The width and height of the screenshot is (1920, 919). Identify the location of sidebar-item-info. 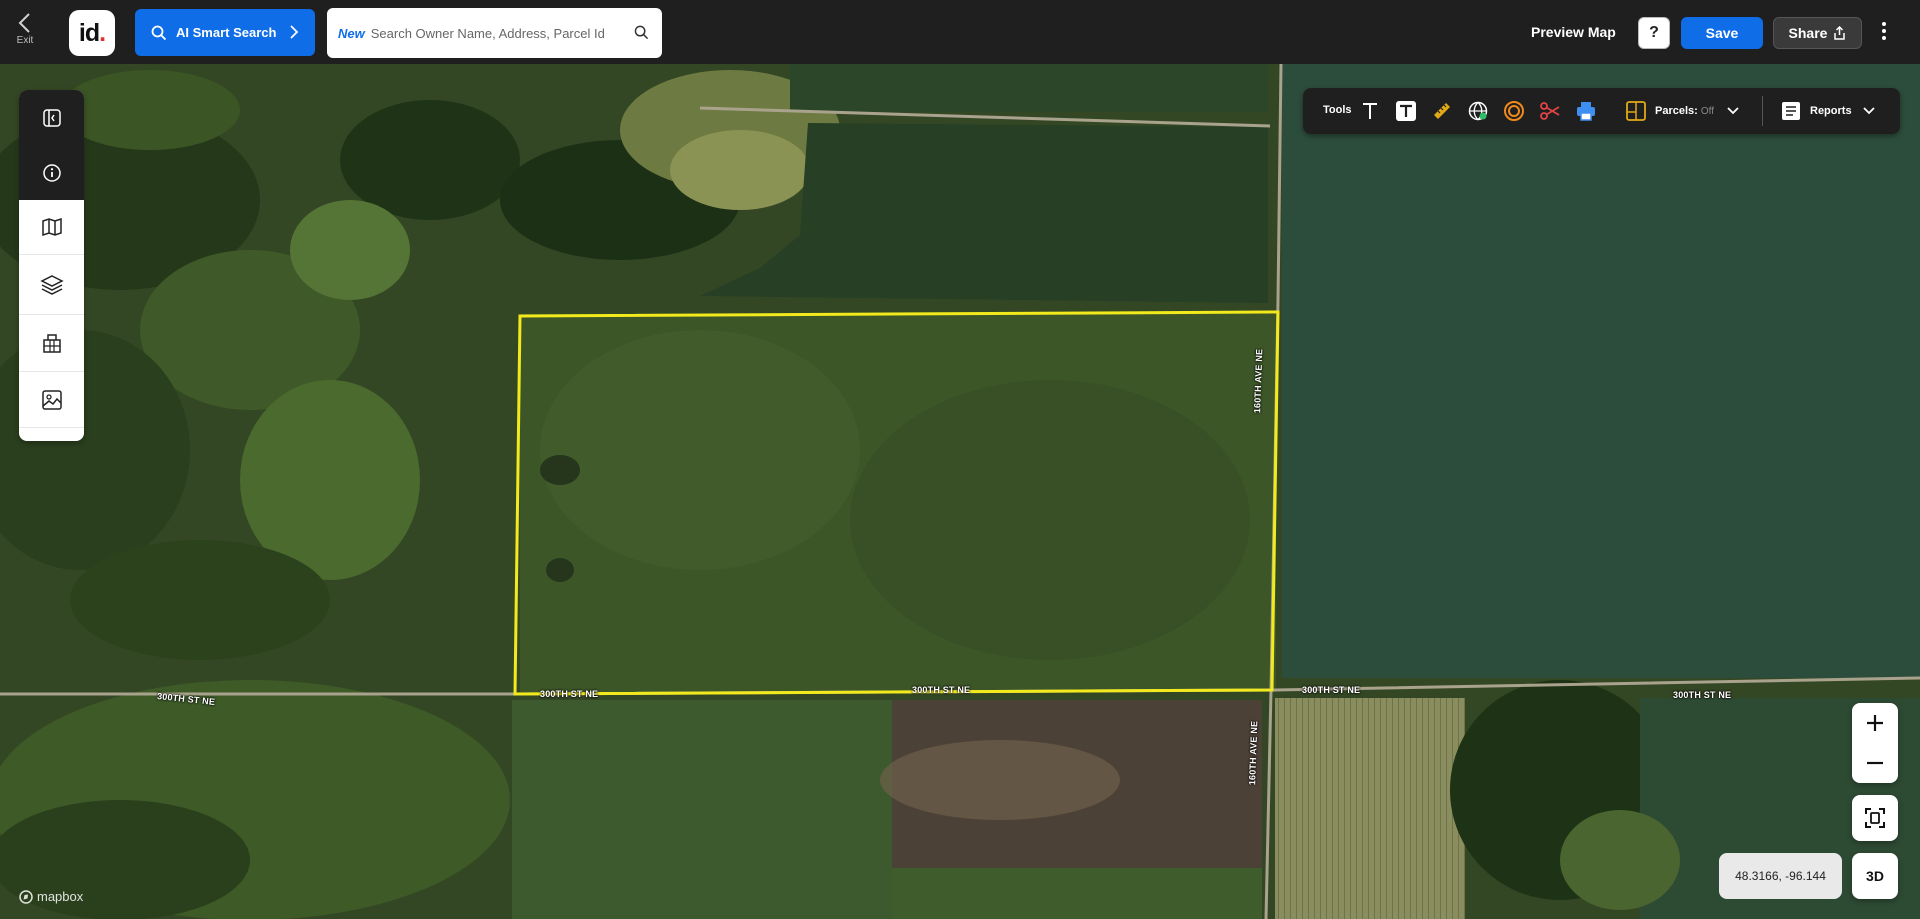
(51, 172).